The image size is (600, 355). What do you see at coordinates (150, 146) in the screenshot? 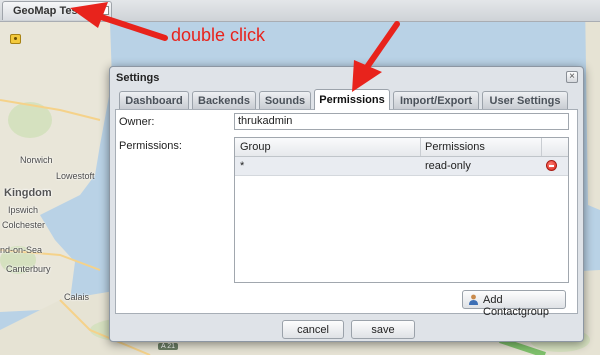
I see `permissions-label: Permissions:` at bounding box center [150, 146].